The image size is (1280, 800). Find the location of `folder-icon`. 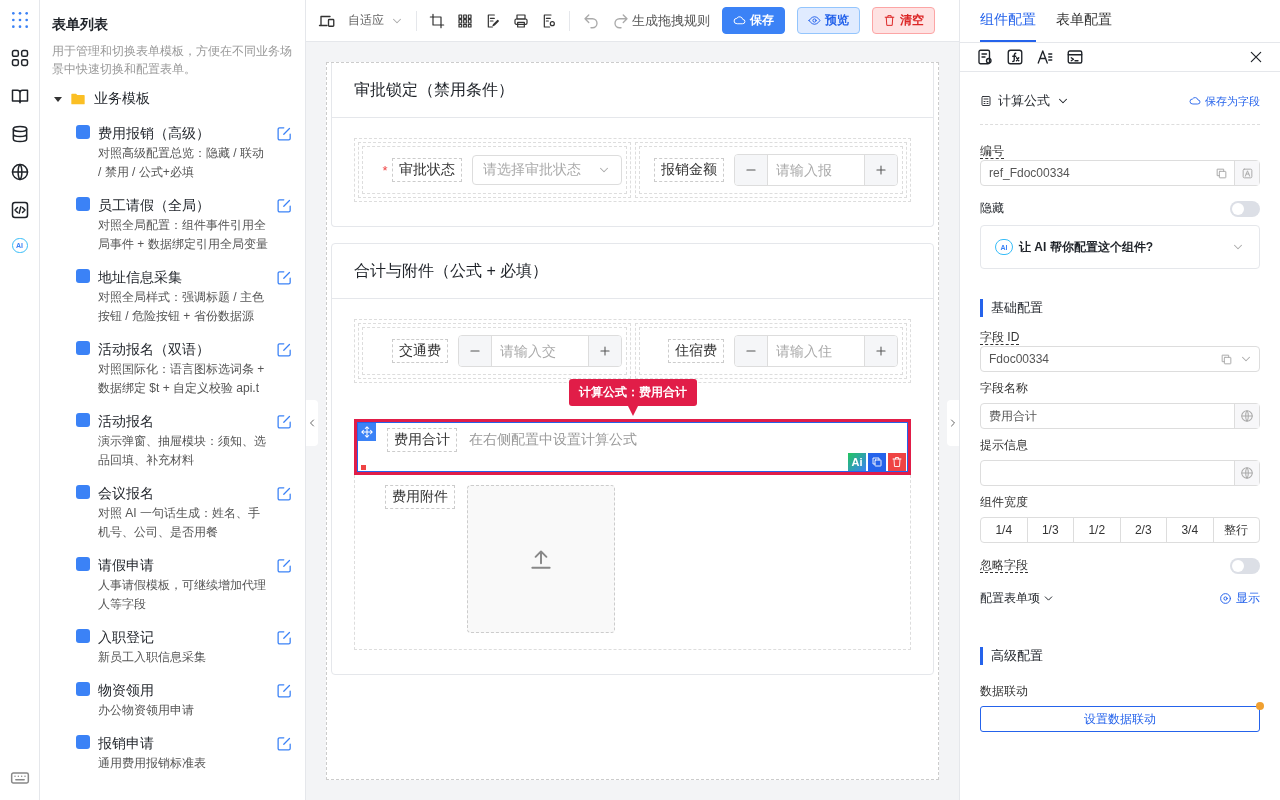

folder-icon is located at coordinates (78, 99).